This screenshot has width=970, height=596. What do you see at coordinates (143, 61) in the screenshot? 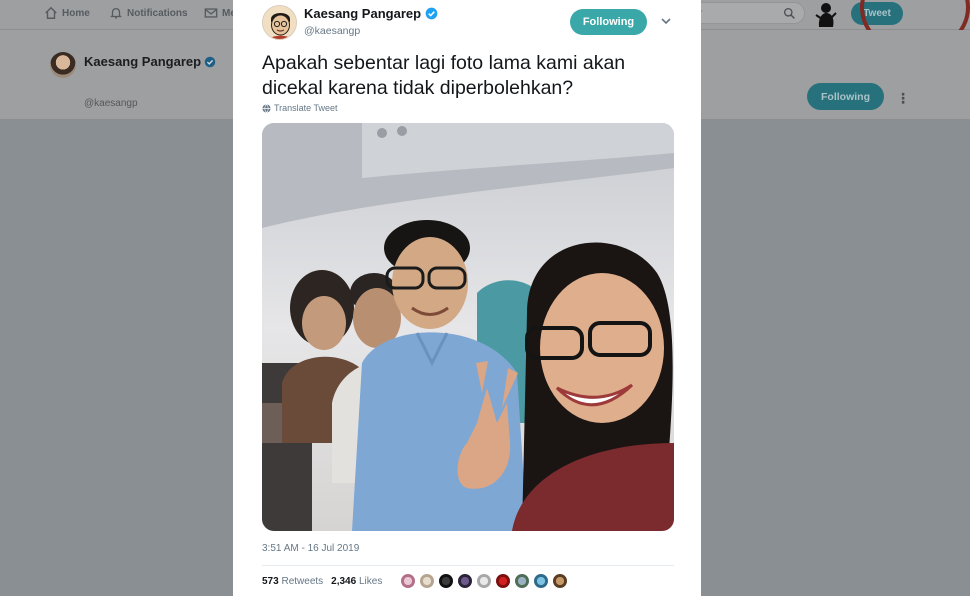
I see `profile-name-text: Kaesang Pangarep` at bounding box center [143, 61].